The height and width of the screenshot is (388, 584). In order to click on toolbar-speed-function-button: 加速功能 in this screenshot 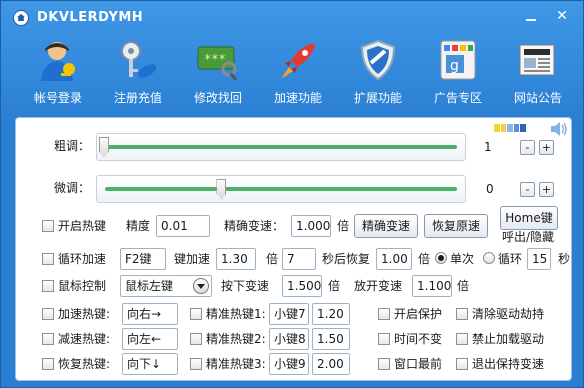, I will do `click(298, 74)`.